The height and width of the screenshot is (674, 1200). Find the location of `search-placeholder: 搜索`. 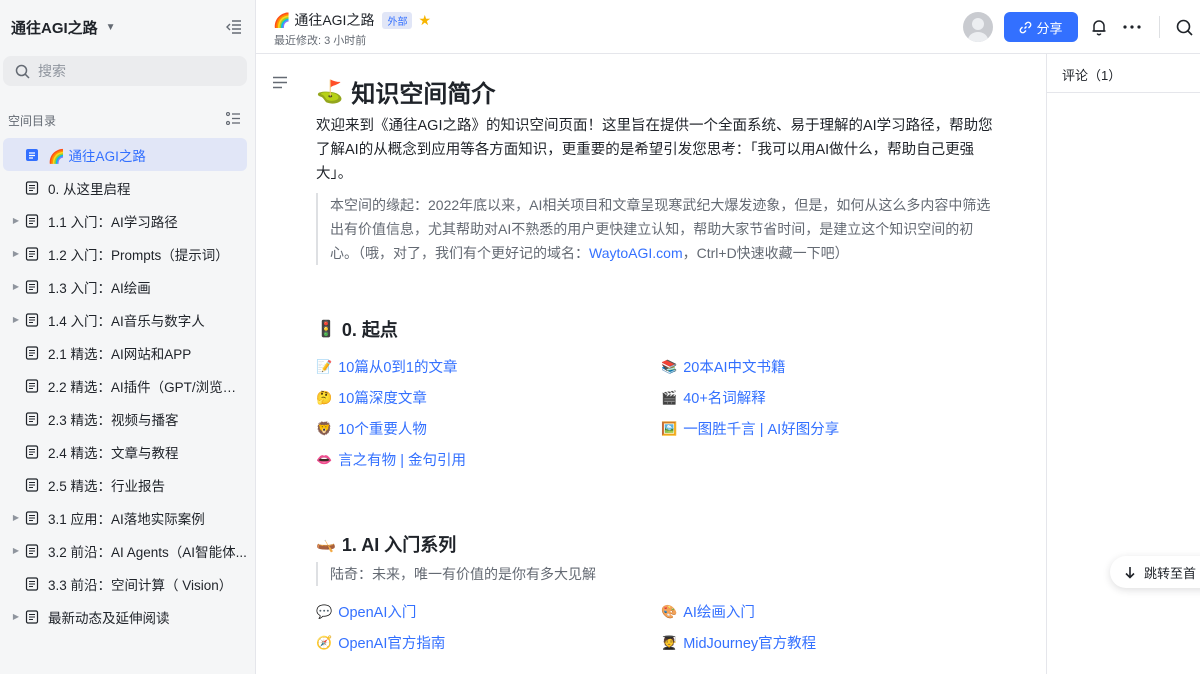

search-placeholder: 搜索 is located at coordinates (52, 71).